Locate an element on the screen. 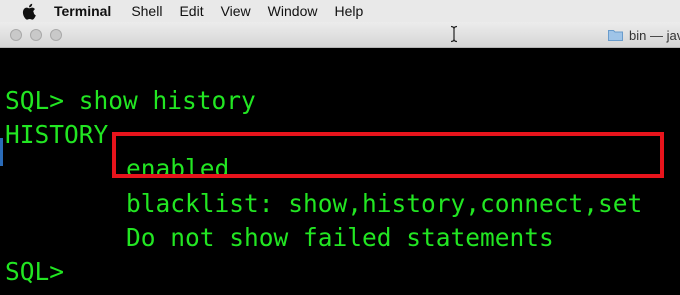 The image size is (680, 295). highlight-annotation-box is located at coordinates (388, 155).